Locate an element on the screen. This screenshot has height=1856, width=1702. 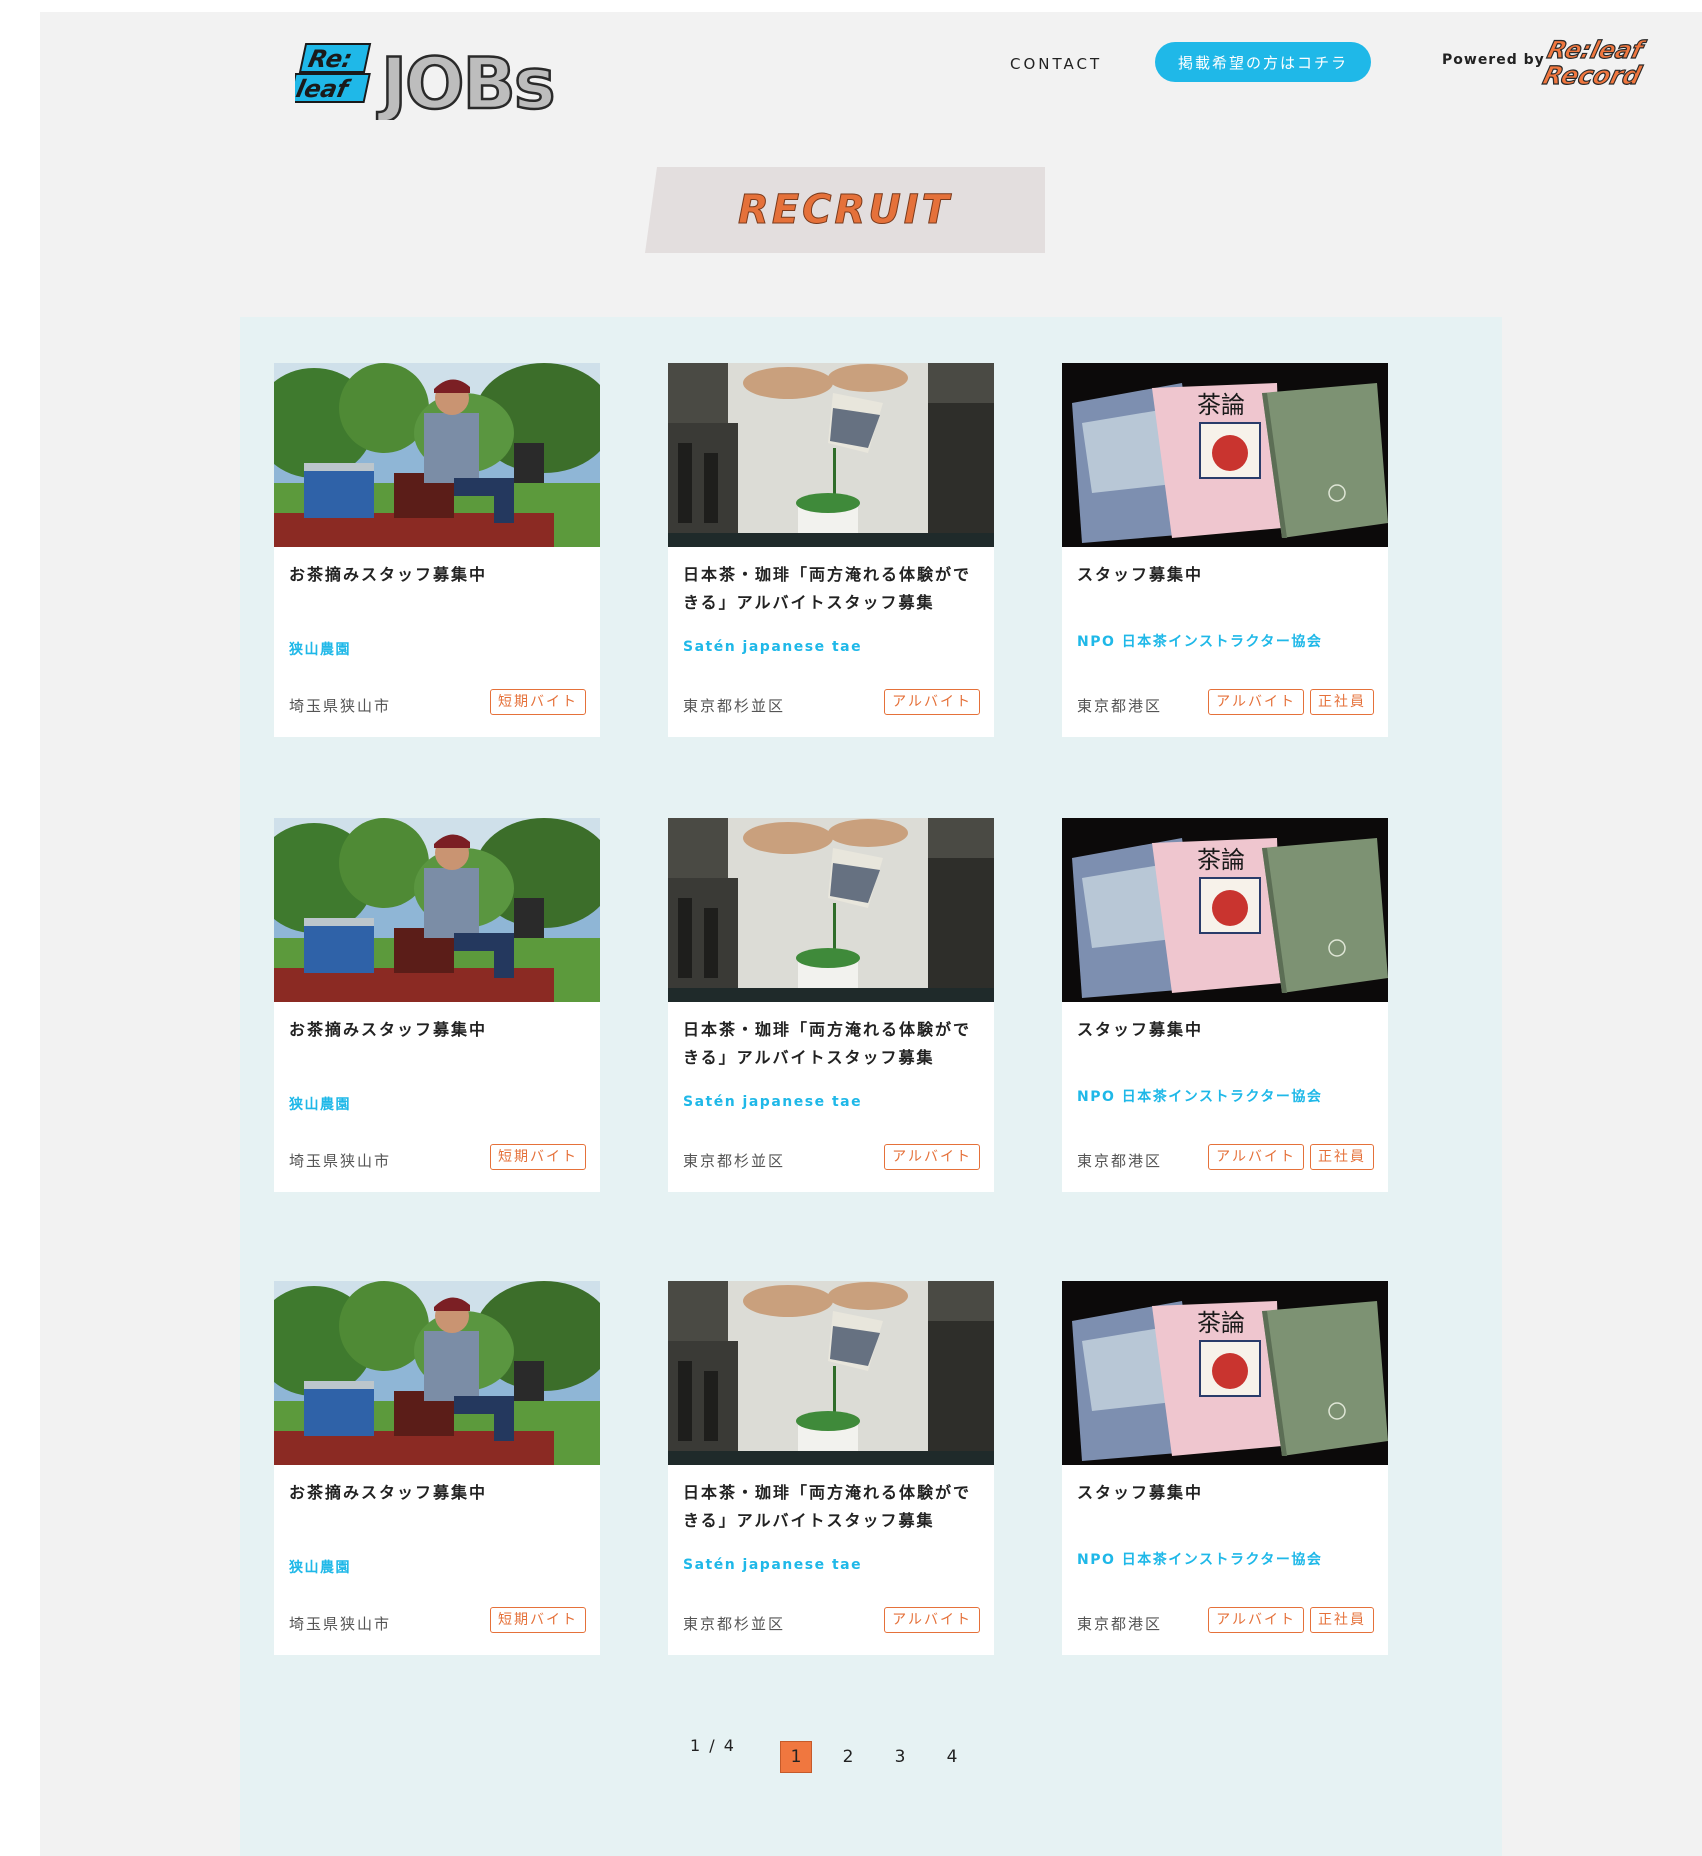
section-title: RECRUIT is located at coordinates (845, 210).